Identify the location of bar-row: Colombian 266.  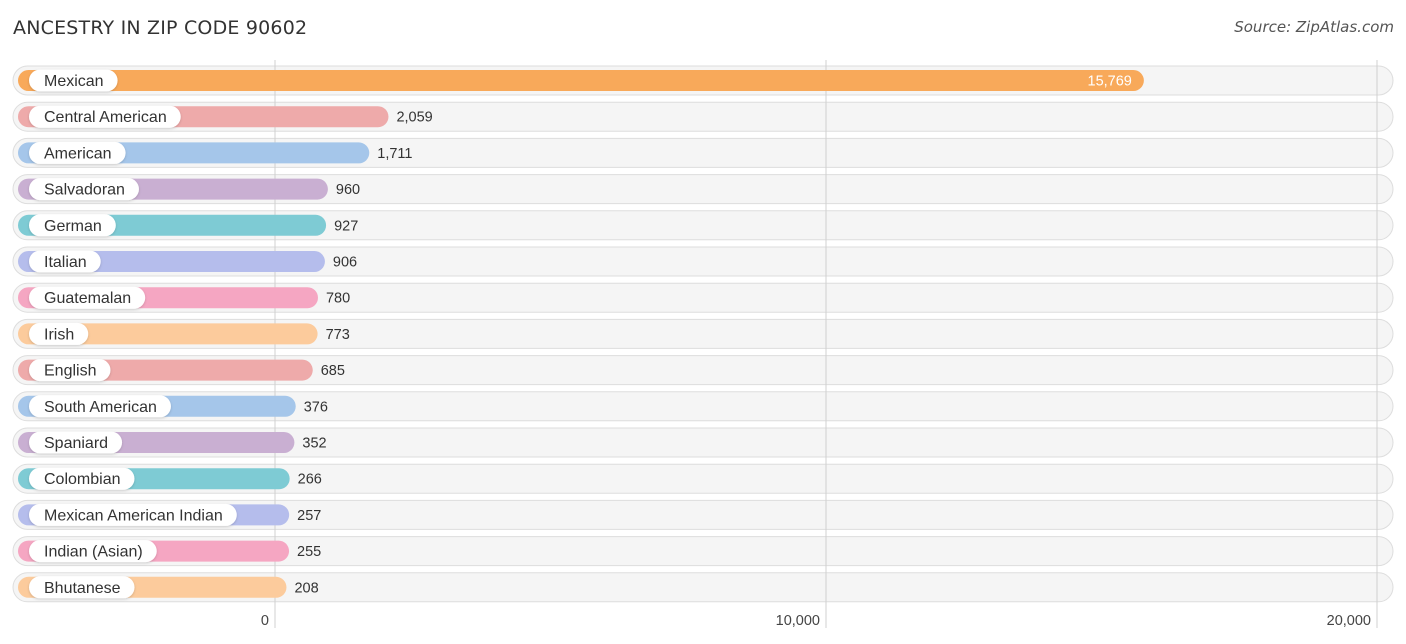
(170, 478).